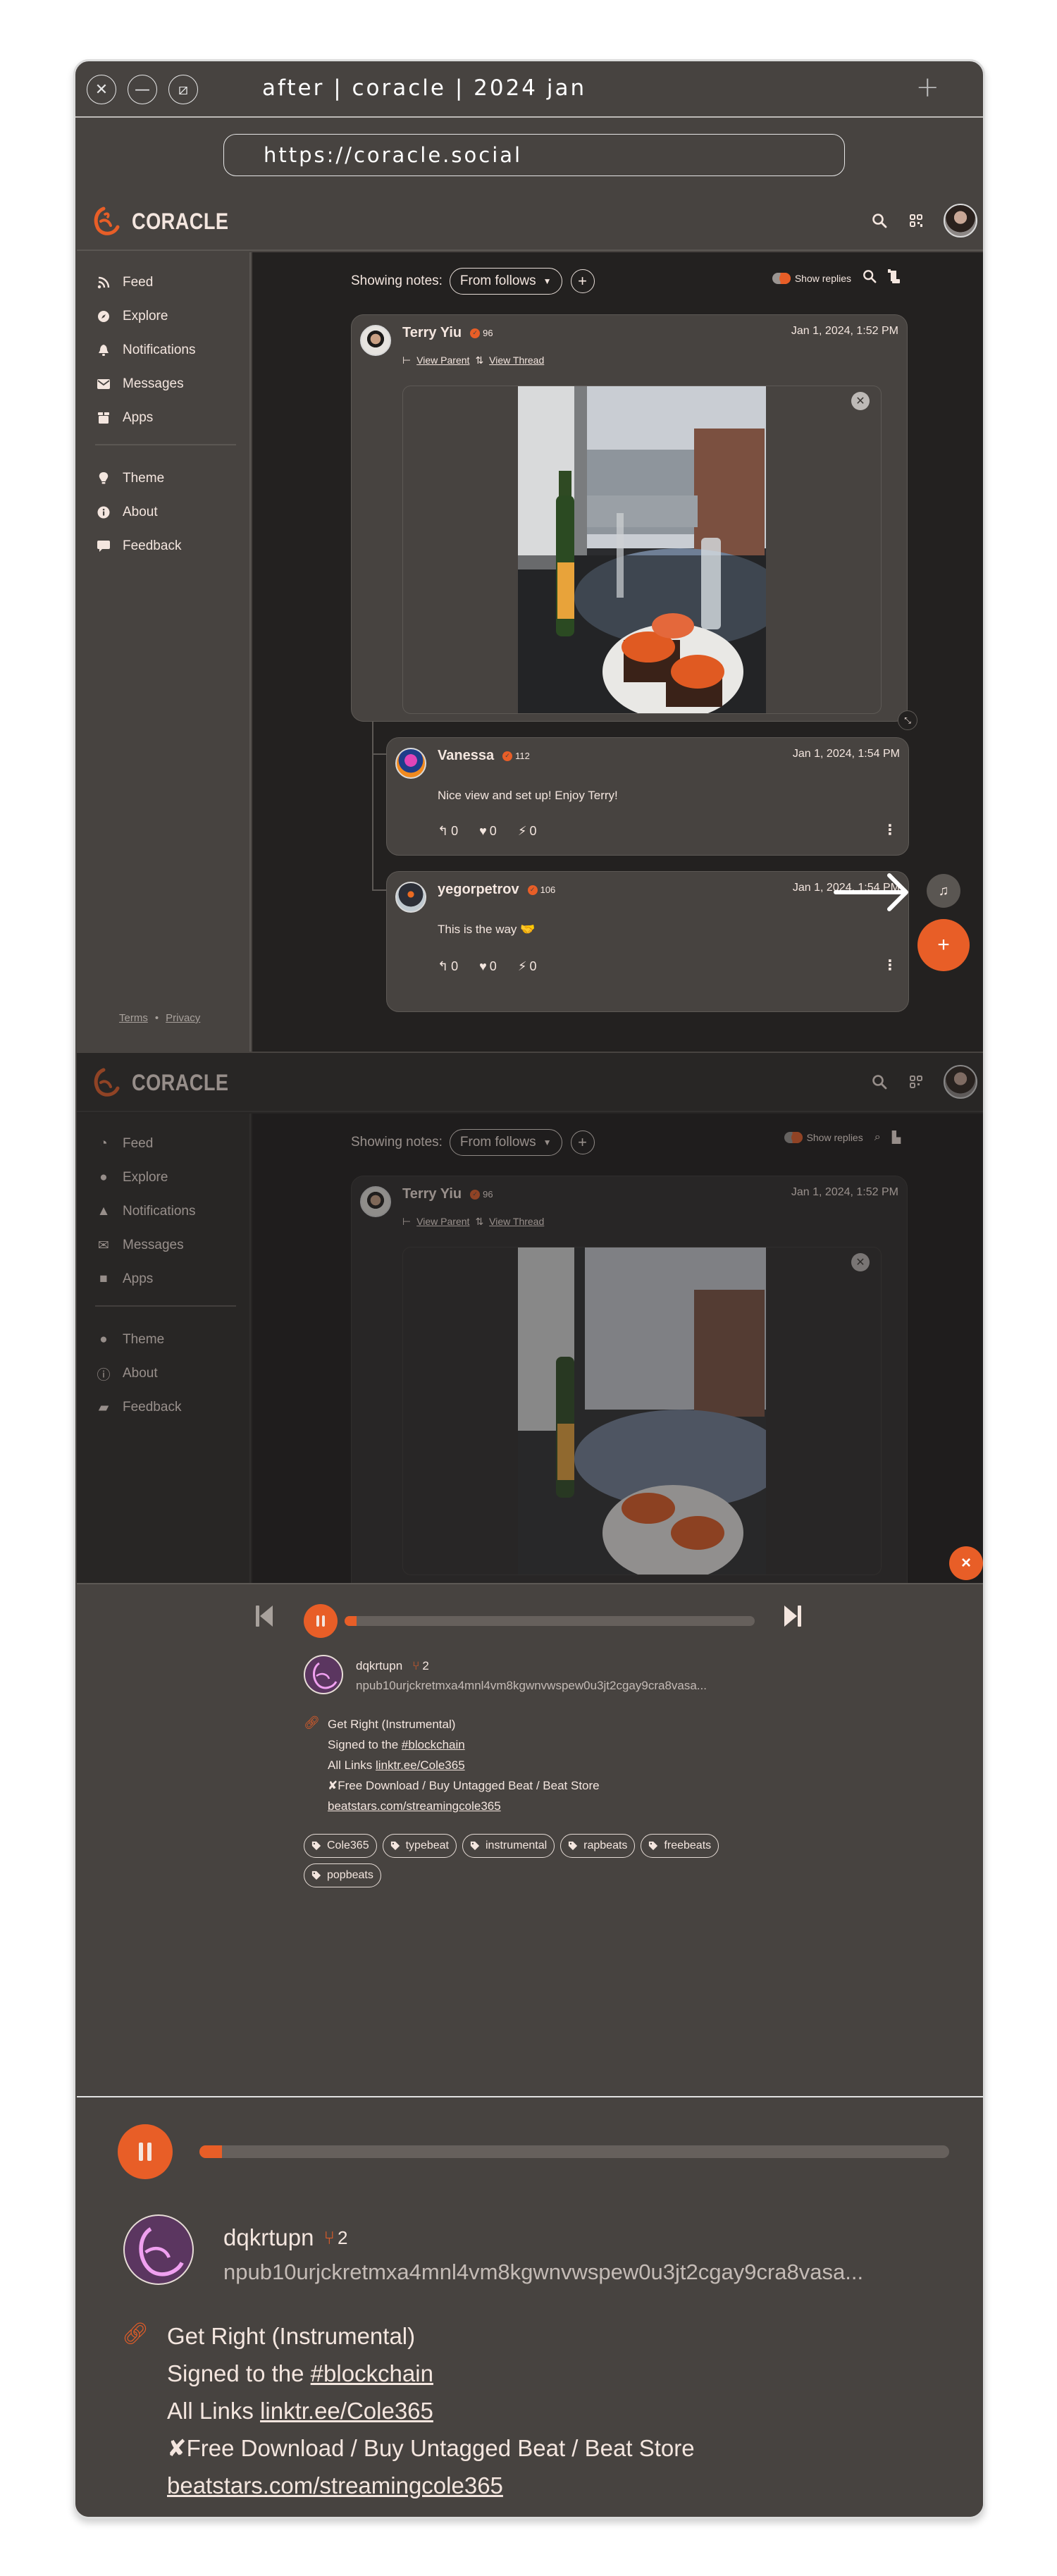  Describe the element at coordinates (466, 756) in the screenshot. I see `author-name: Vanessa` at that location.